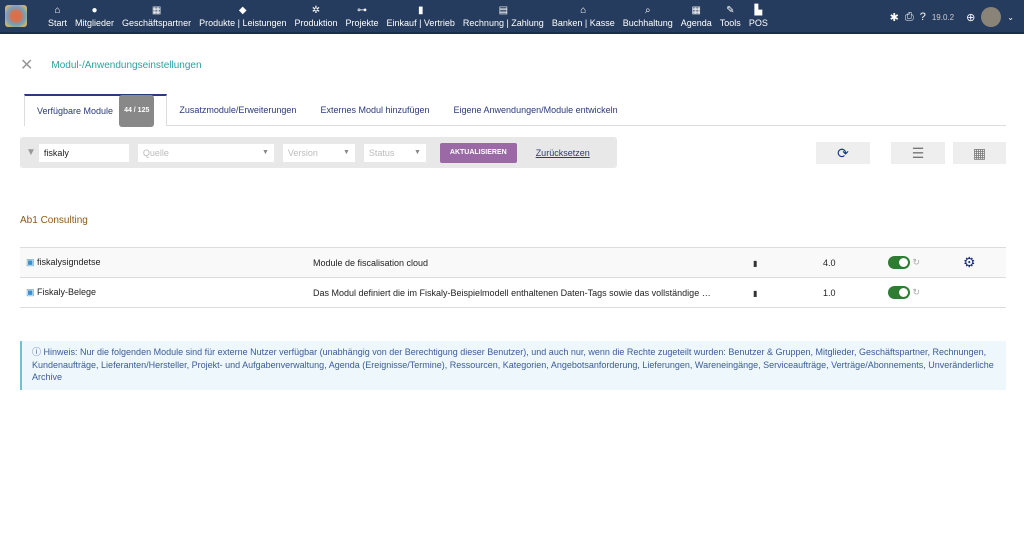 The height and width of the screenshot is (558, 1024). I want to click on cubes-icon: ✲, so click(316, 10).